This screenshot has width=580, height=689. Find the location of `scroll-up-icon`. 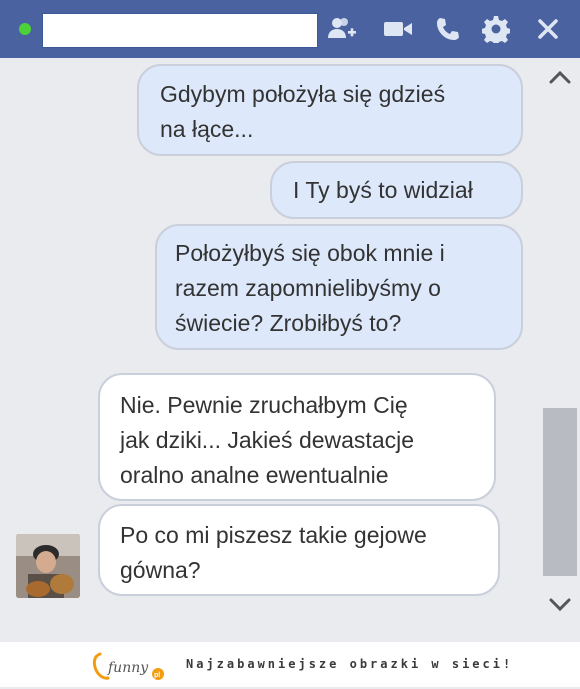

scroll-up-icon is located at coordinates (560, 77).